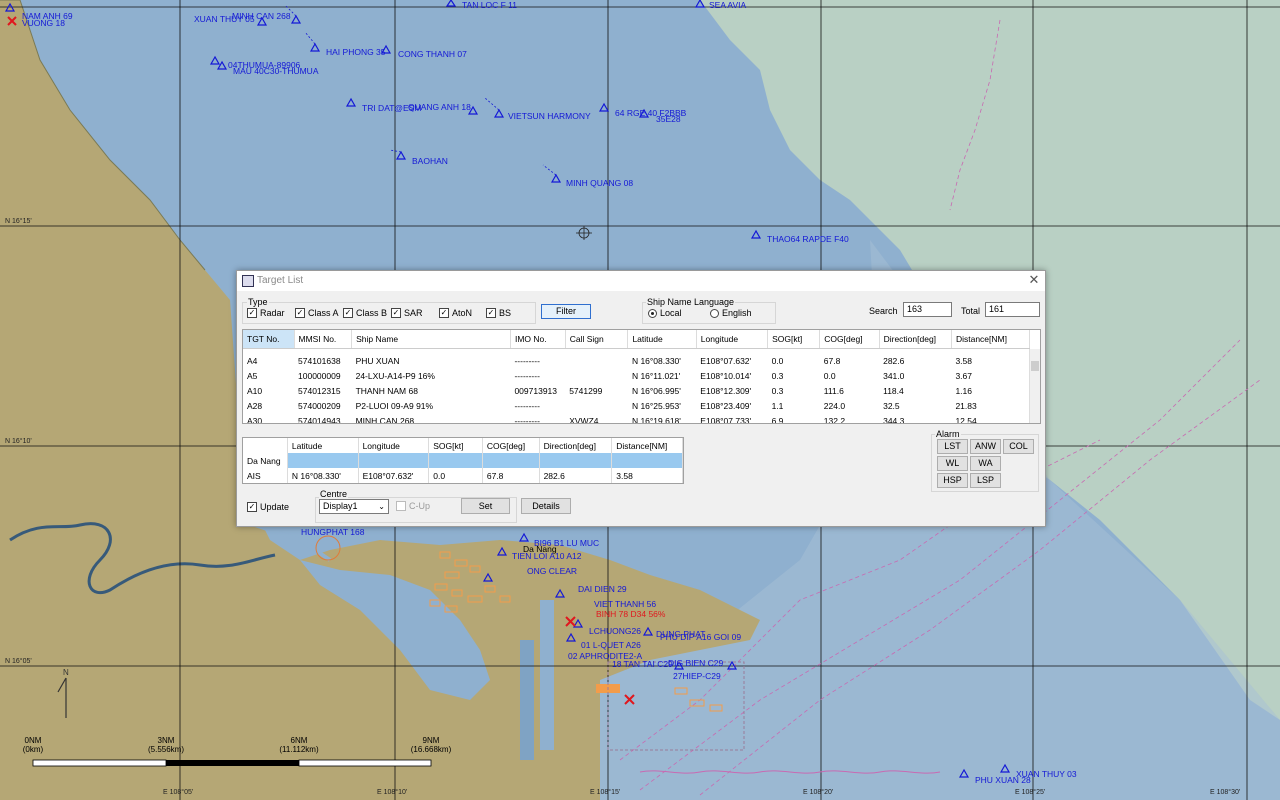 This screenshot has height=800, width=1280. What do you see at coordinates (356, 52) in the screenshot?
I see `vessel-label: HAI PHONG 35` at bounding box center [356, 52].